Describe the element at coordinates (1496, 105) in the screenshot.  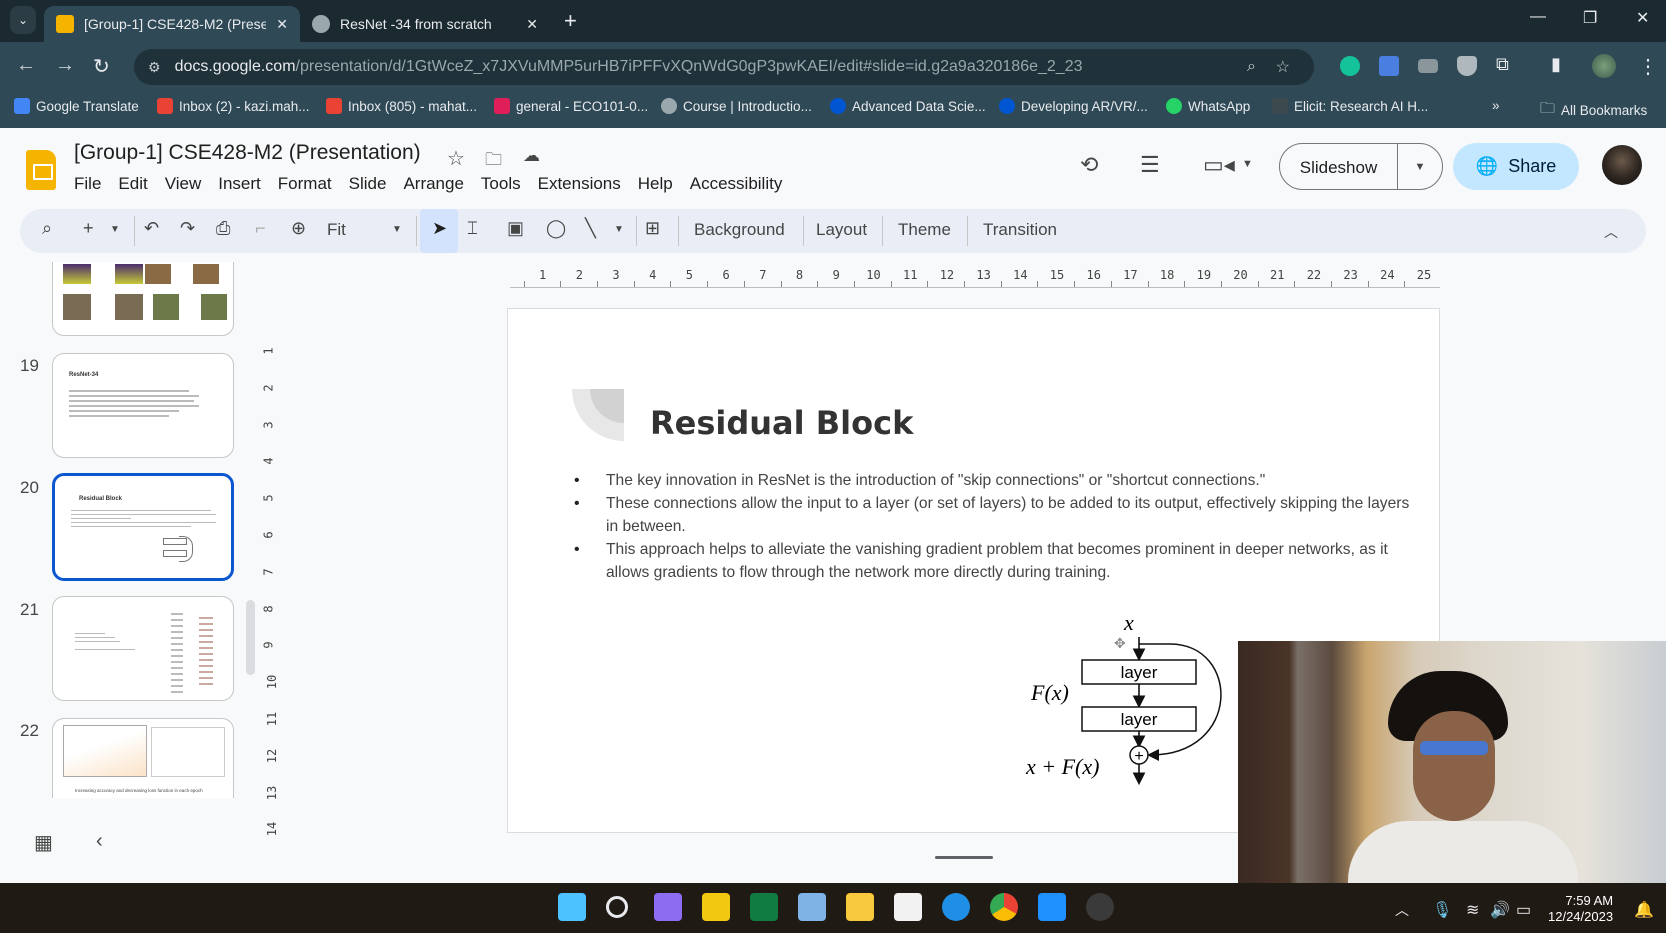
I see `more-bookmarks-icon: »` at that location.